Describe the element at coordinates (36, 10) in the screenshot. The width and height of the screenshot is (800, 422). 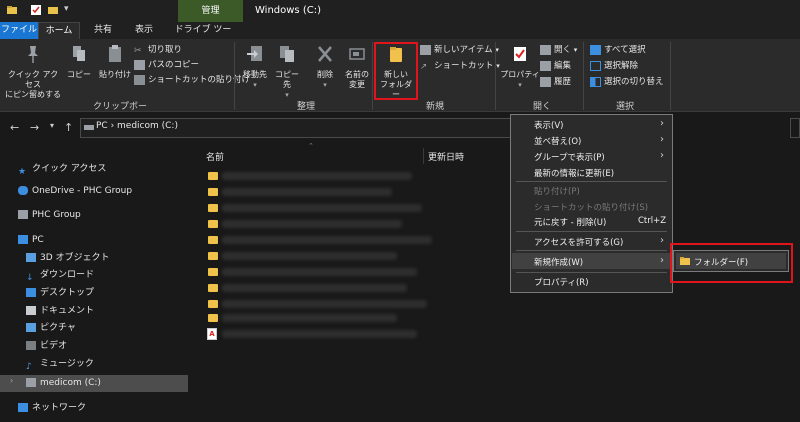
I see `properties-check-icon` at that location.